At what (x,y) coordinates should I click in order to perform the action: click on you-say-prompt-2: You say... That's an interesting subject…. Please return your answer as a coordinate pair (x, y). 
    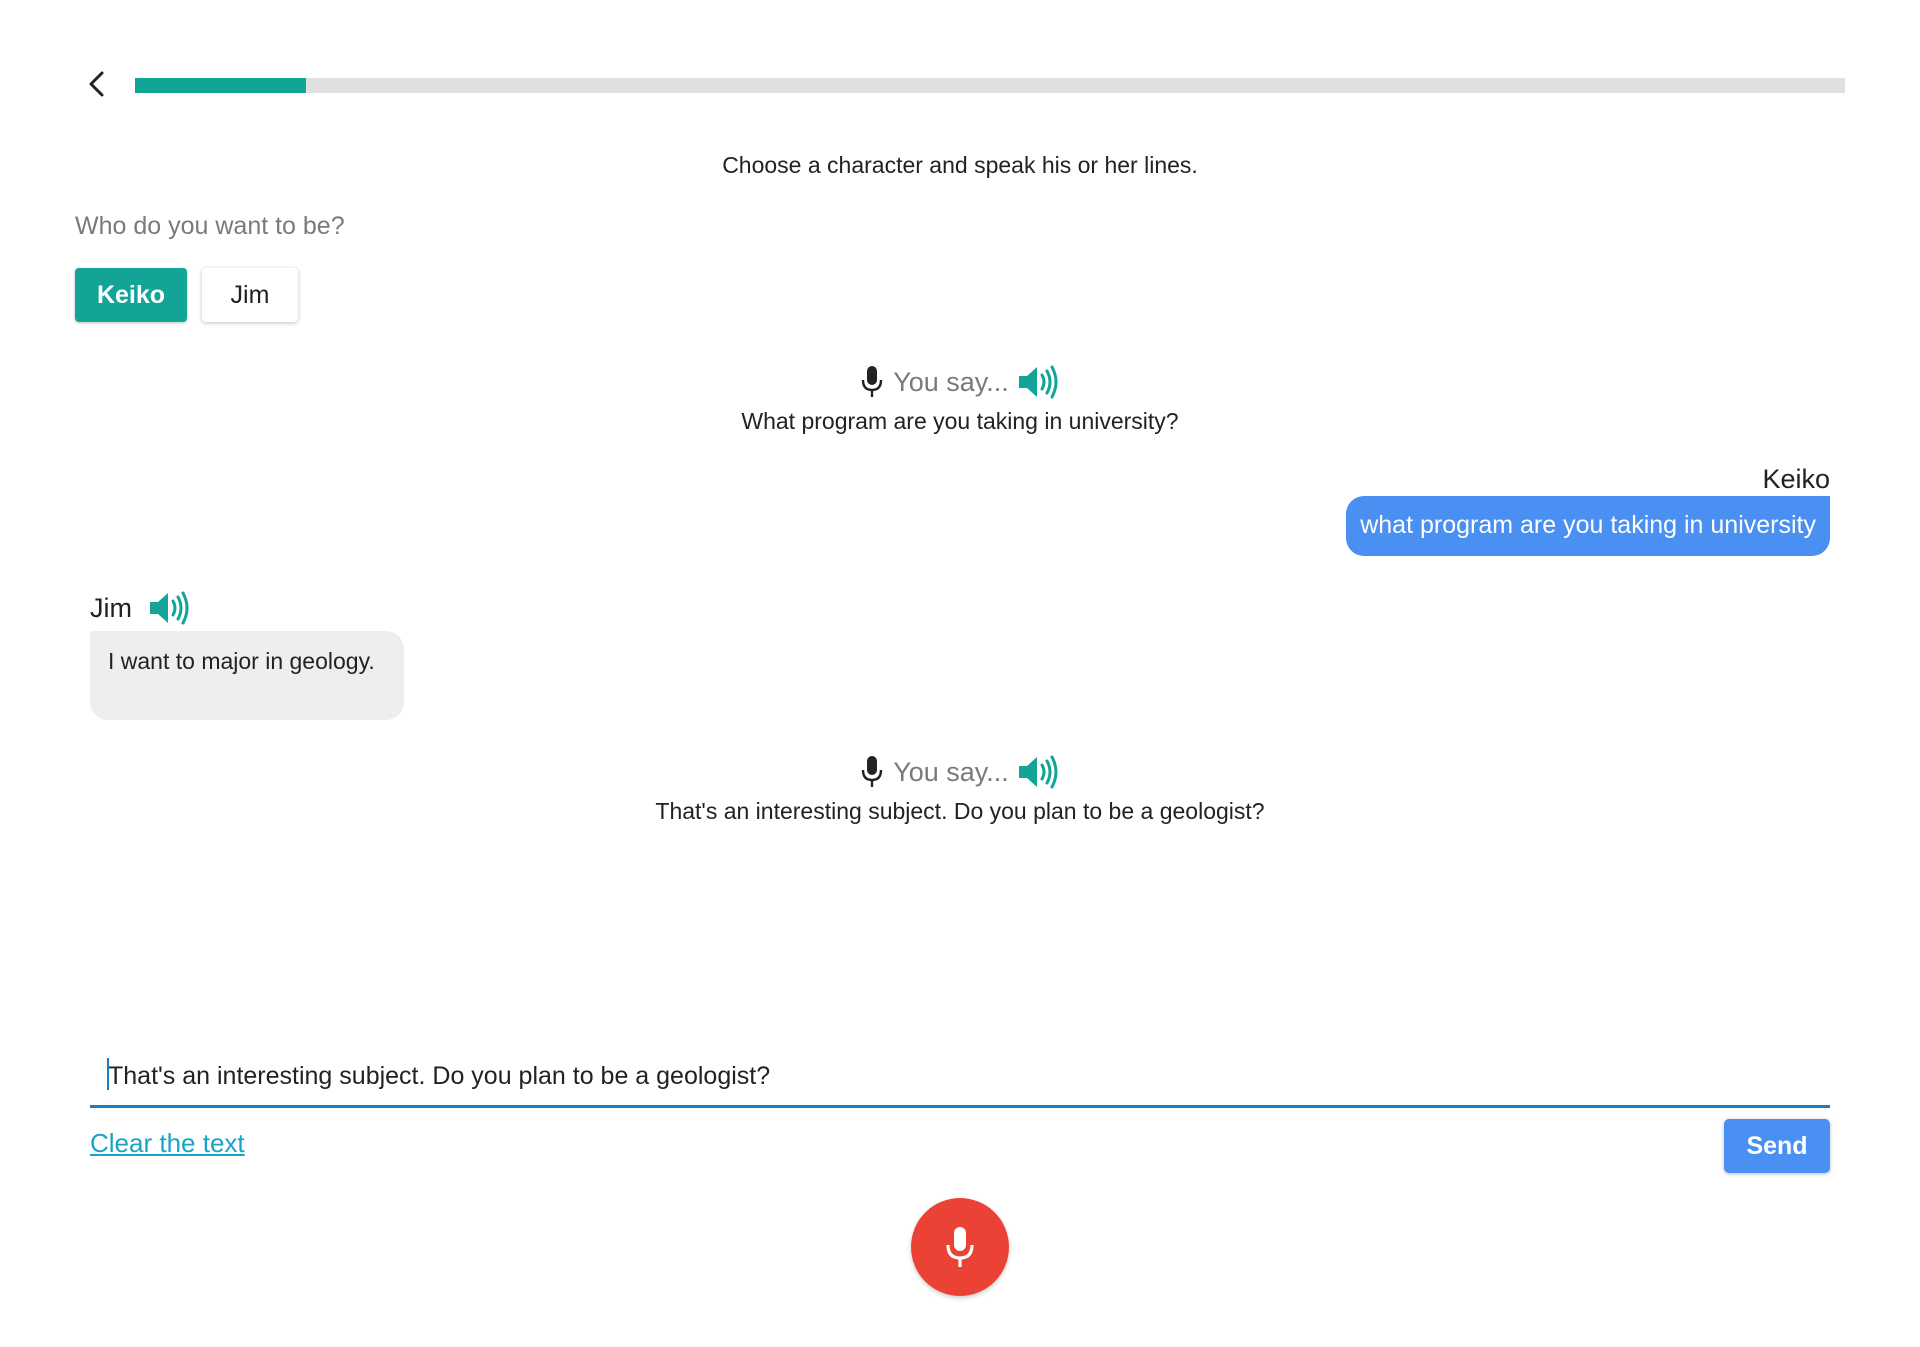
    Looking at the image, I should click on (960, 788).